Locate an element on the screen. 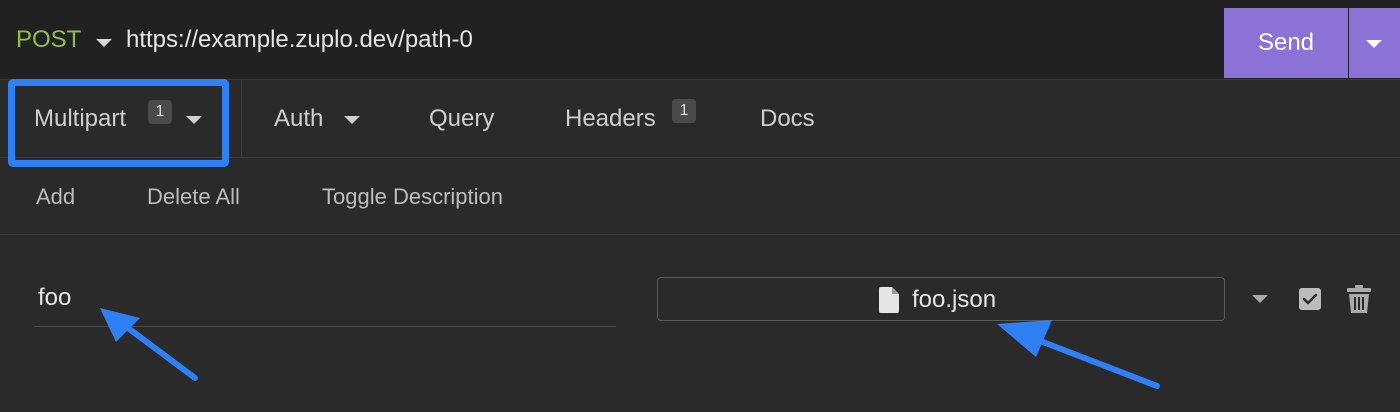 The width and height of the screenshot is (1400, 412). arrow-to-param-name is located at coordinates (149, 344).